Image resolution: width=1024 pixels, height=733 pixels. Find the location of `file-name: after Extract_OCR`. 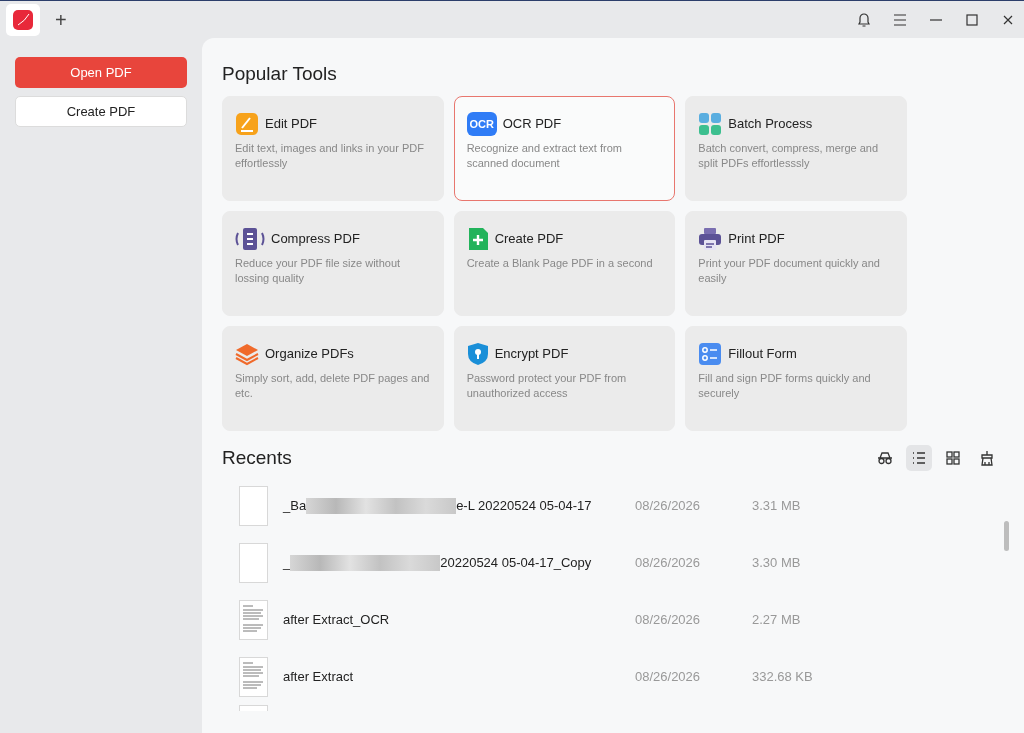

file-name: after Extract_OCR is located at coordinates (336, 619).